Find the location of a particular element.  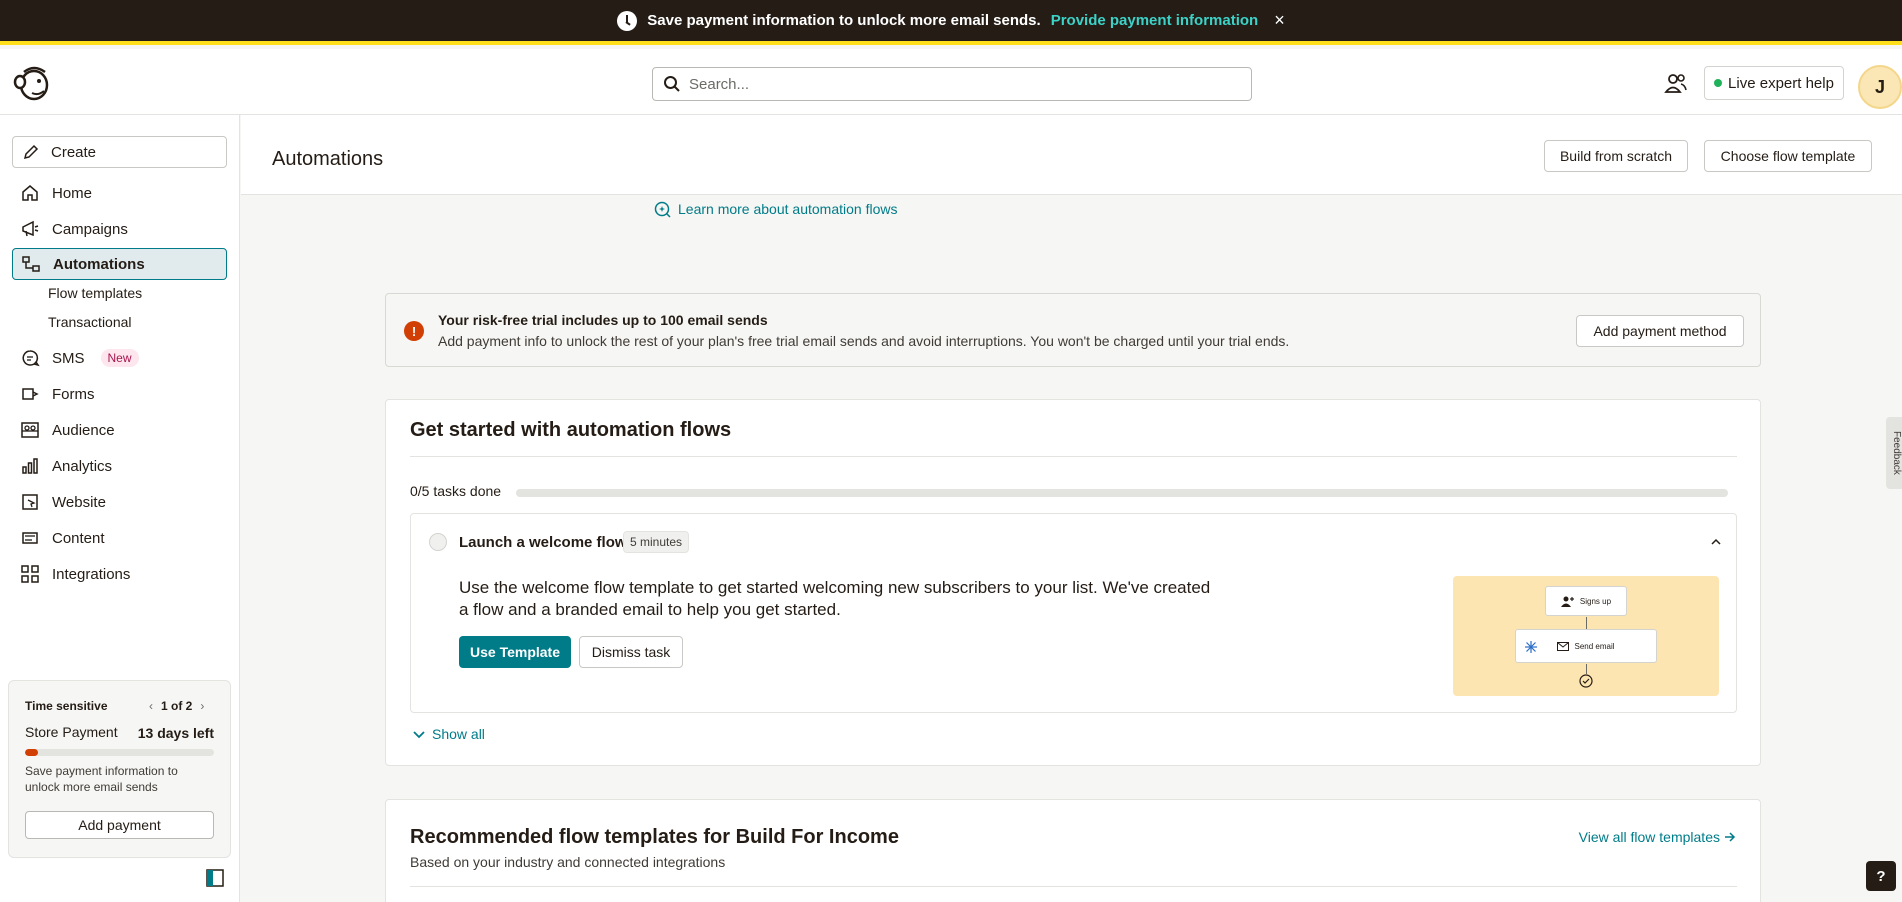

mailchimp-logo-icon is located at coordinates (32, 82).